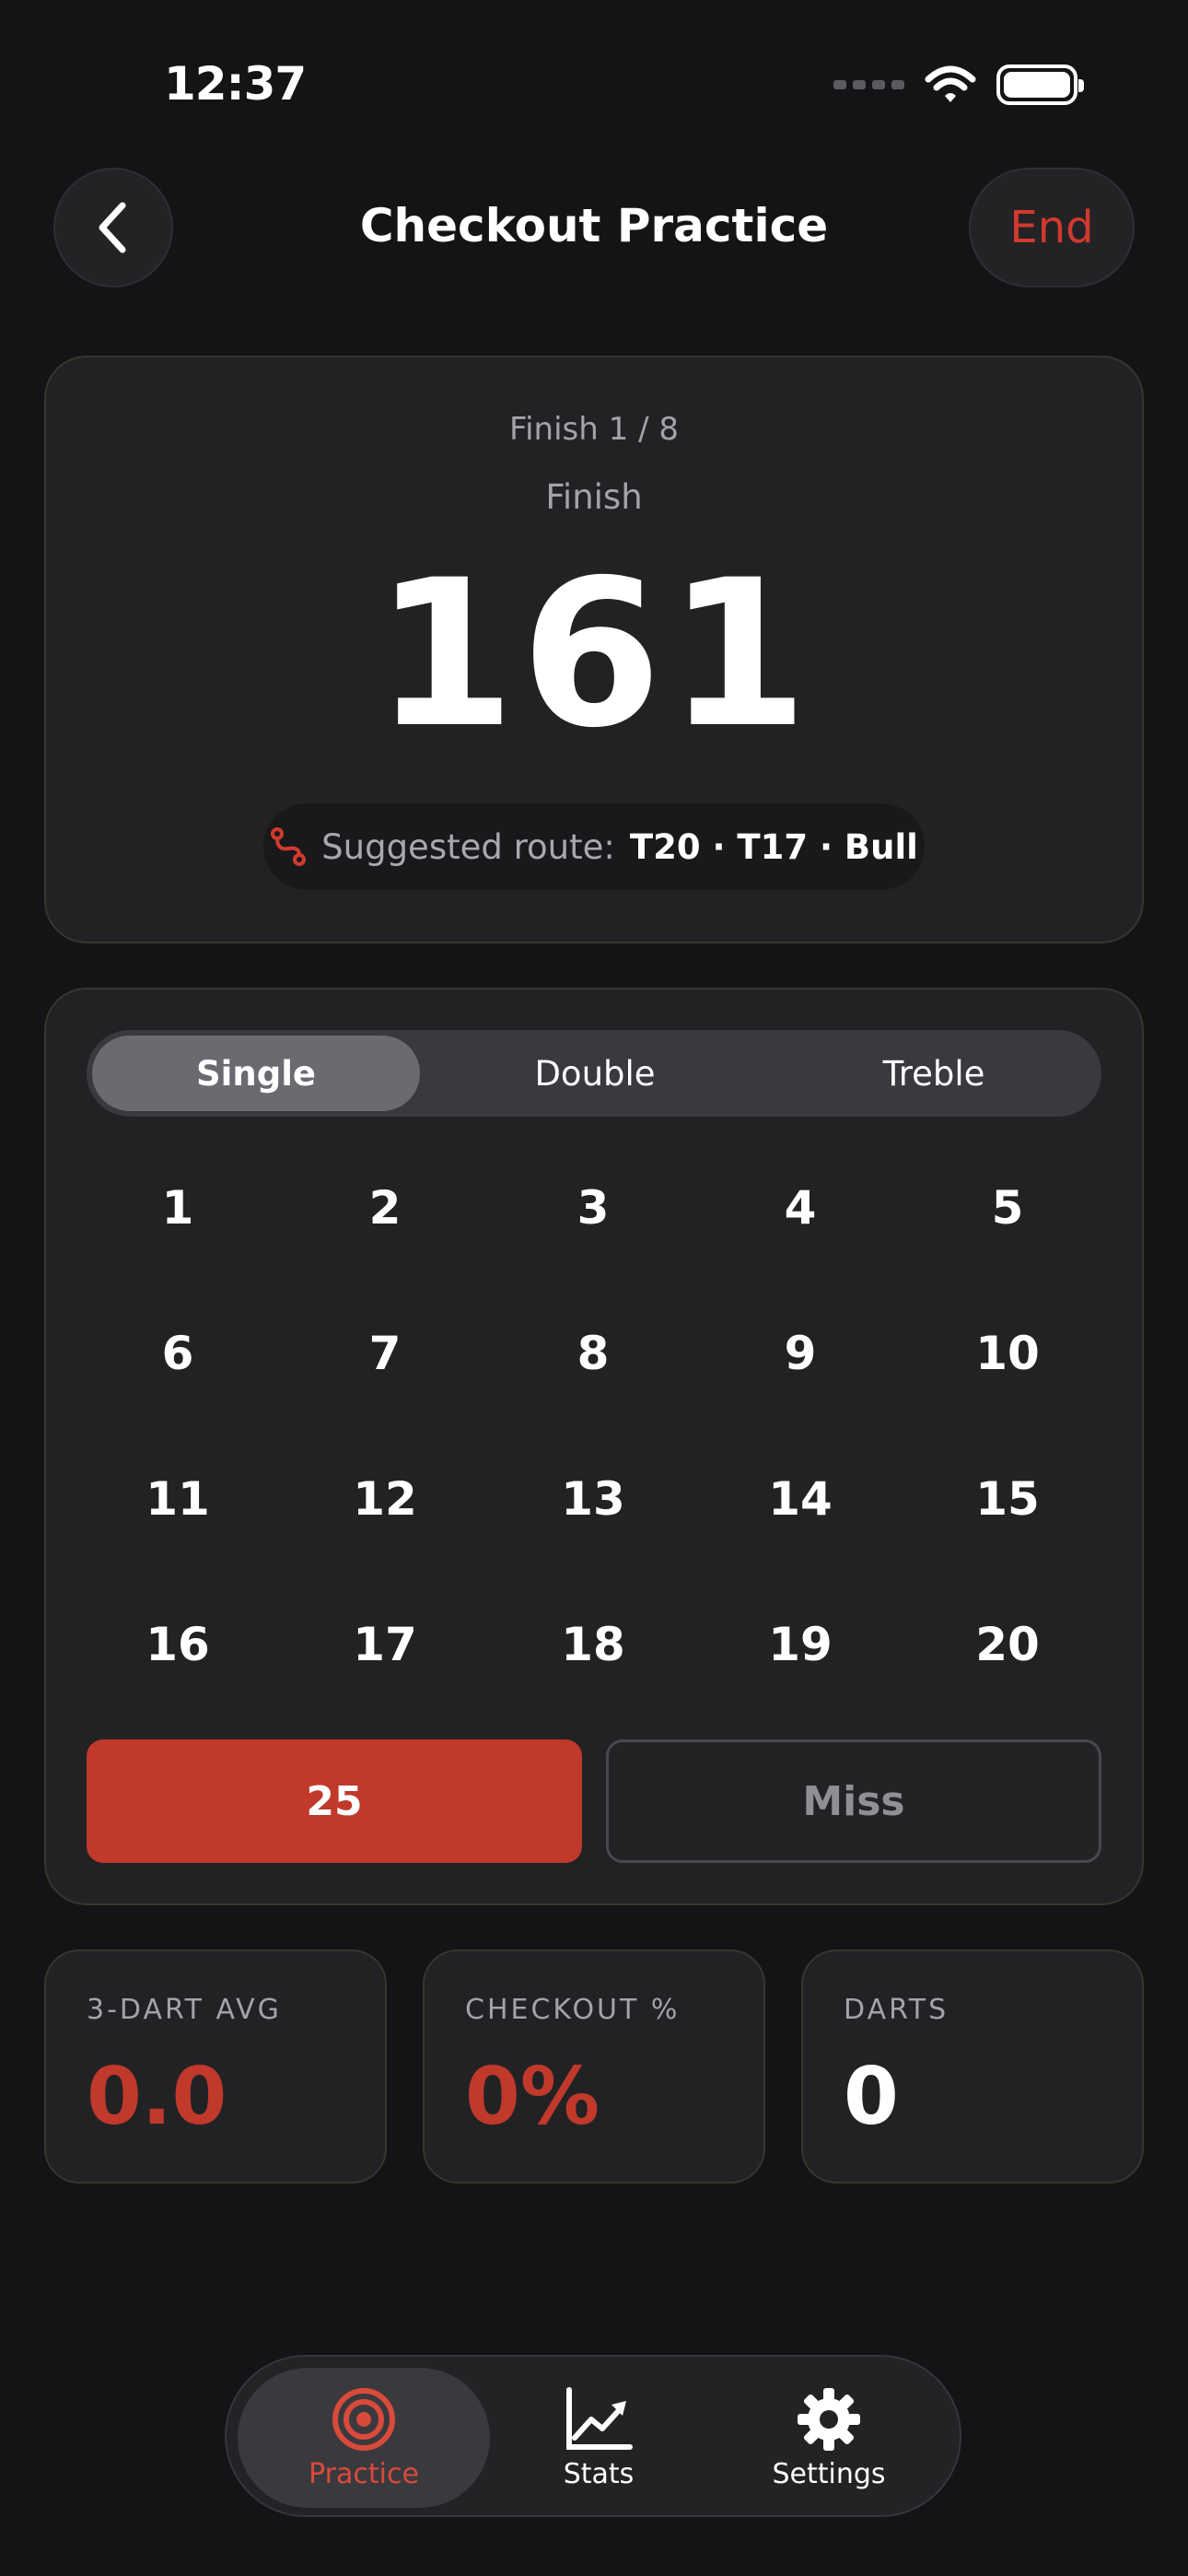 Image resolution: width=1188 pixels, height=2576 pixels. Describe the element at coordinates (800, 1353) in the screenshot. I see `number-key-9: 9` at that location.